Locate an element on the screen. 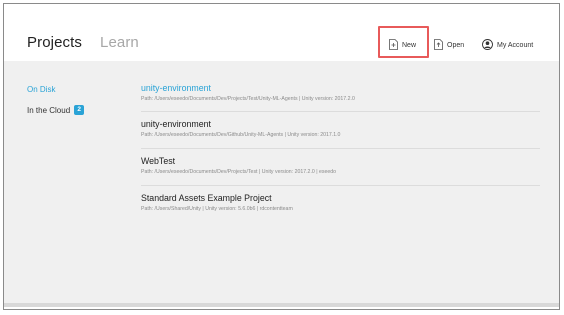 This screenshot has height=315, width=564. account-label: My Account is located at coordinates (515, 45).